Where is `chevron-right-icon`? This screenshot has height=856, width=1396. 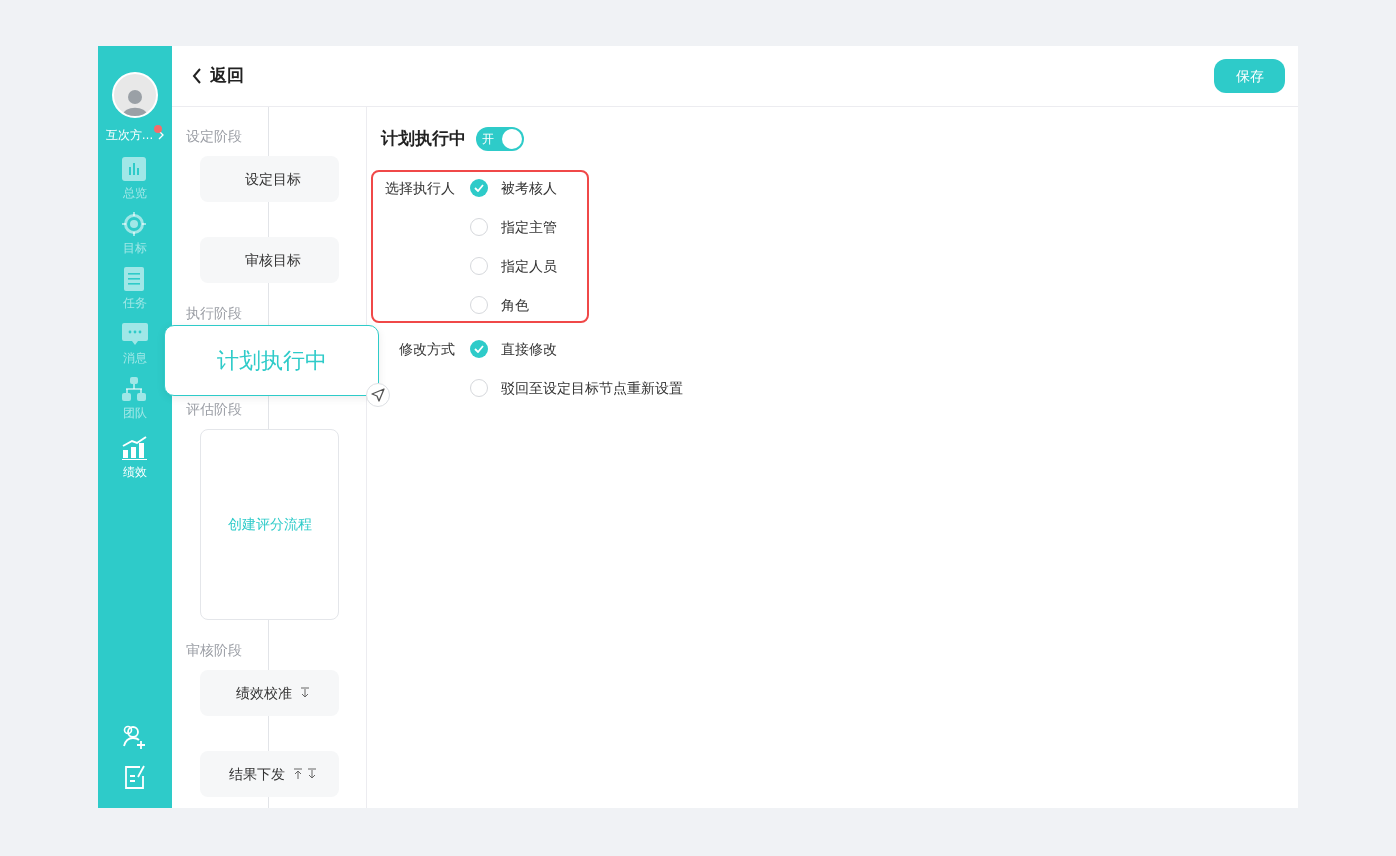
chevron-right-icon is located at coordinates (160, 135).